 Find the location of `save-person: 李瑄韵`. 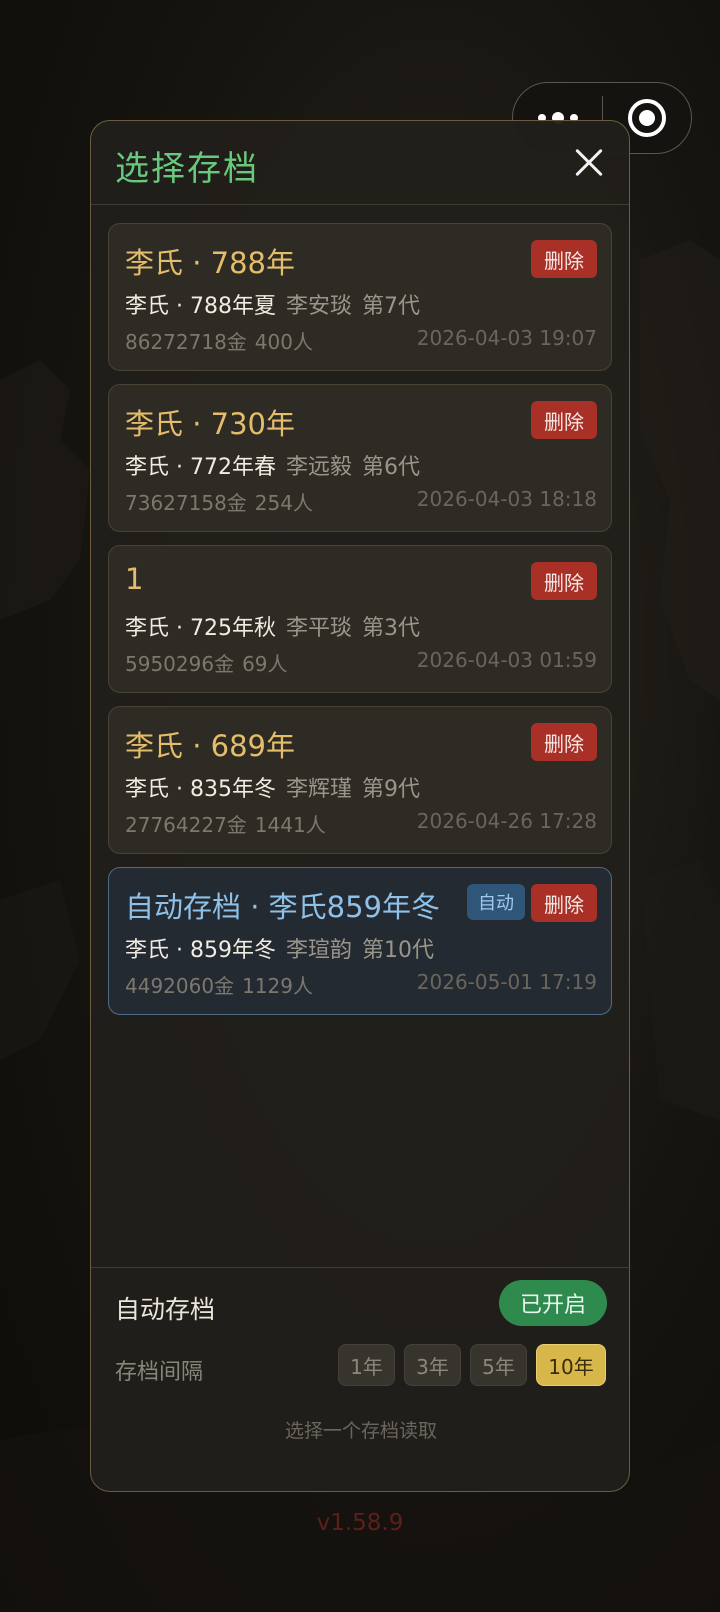

save-person: 李瑄韵 is located at coordinates (318, 950).